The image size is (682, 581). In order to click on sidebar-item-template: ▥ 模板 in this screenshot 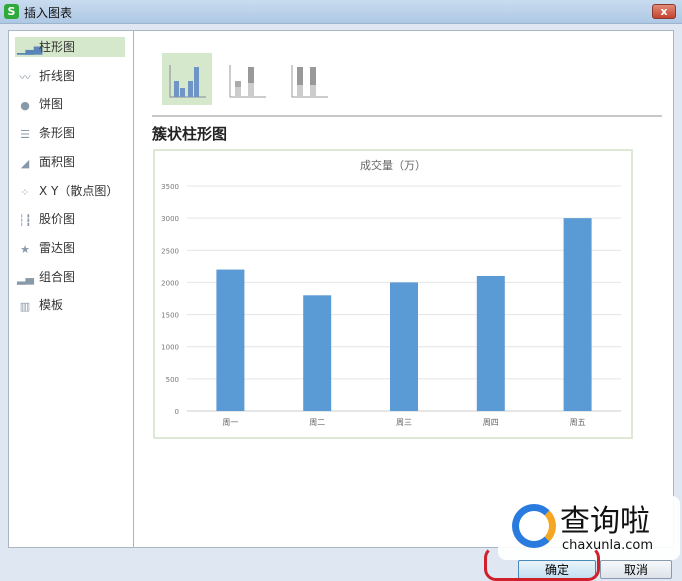, I will do `click(70, 305)`.